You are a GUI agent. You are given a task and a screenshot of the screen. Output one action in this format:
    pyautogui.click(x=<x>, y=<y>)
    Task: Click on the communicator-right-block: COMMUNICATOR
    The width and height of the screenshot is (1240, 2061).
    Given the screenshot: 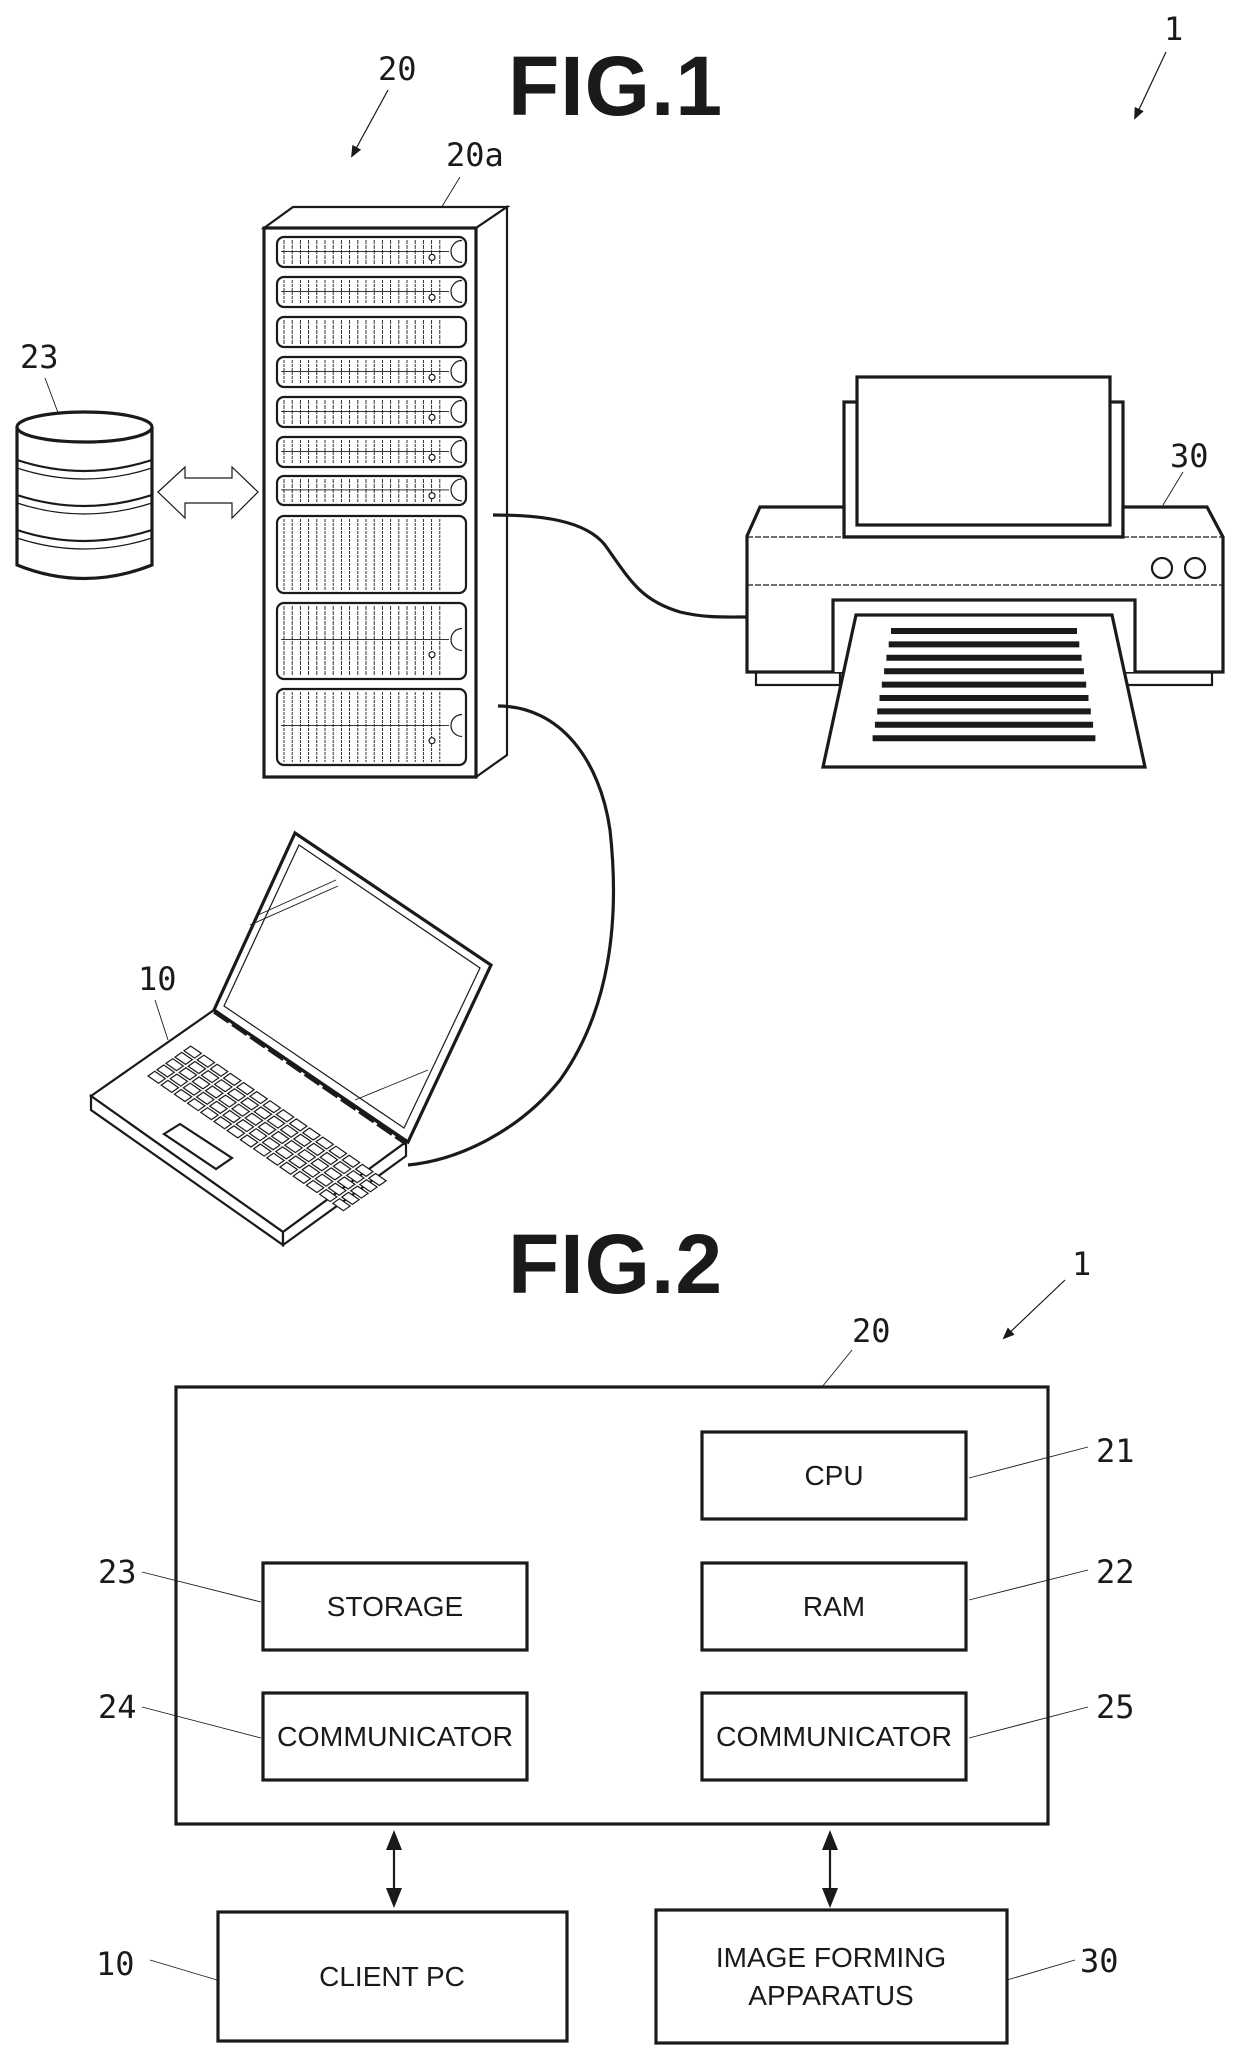 What is the action you would take?
    pyautogui.click(x=834, y=1736)
    